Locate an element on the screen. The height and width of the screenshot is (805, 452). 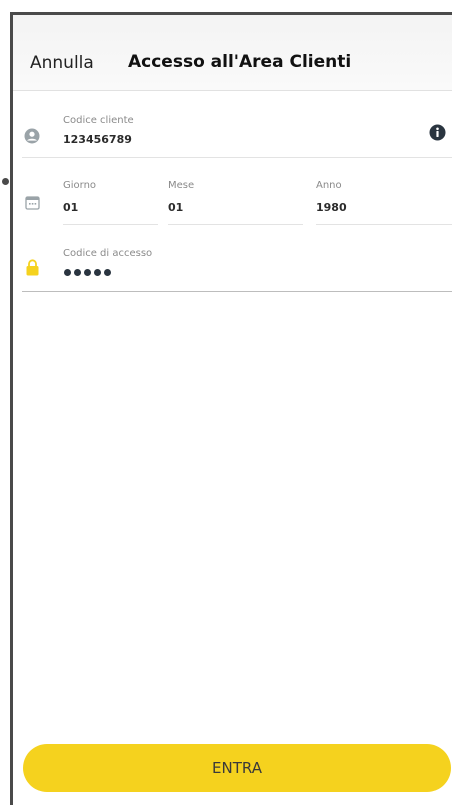
customer-code-field: 123456789 is located at coordinates (97, 139).